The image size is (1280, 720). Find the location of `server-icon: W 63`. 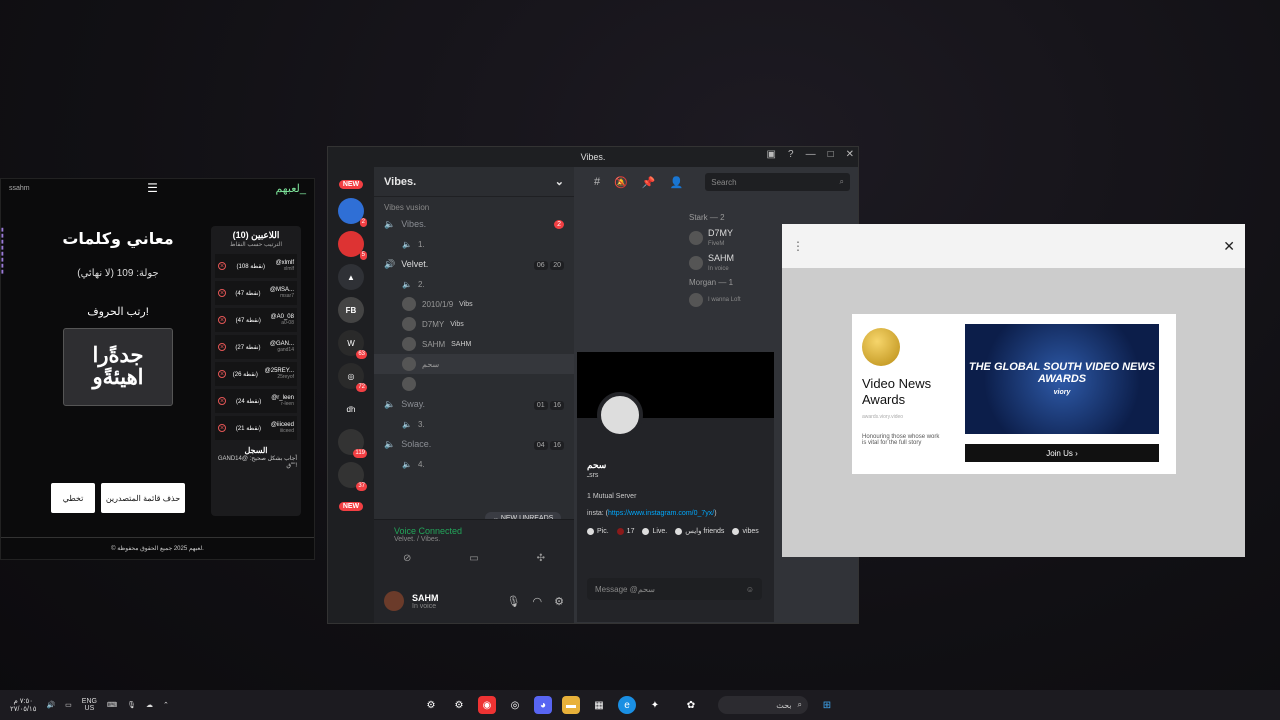

server-icon: W 63 is located at coordinates (352, 344).